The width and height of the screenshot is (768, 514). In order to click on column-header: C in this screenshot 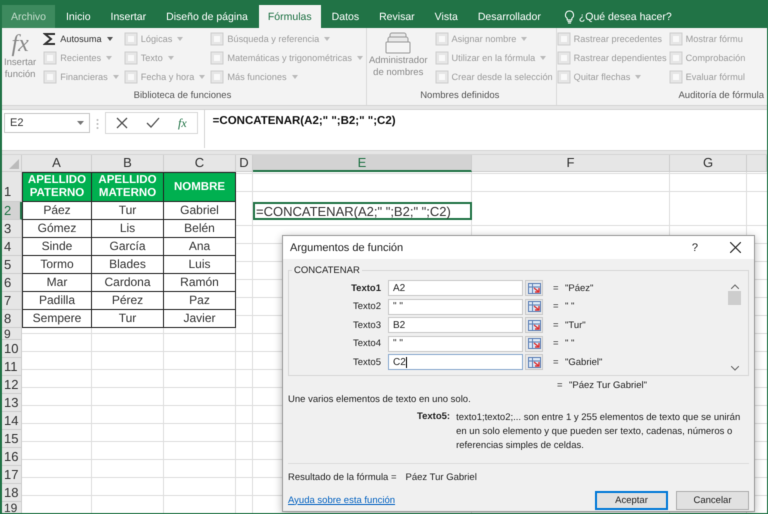, I will do `click(200, 163)`.